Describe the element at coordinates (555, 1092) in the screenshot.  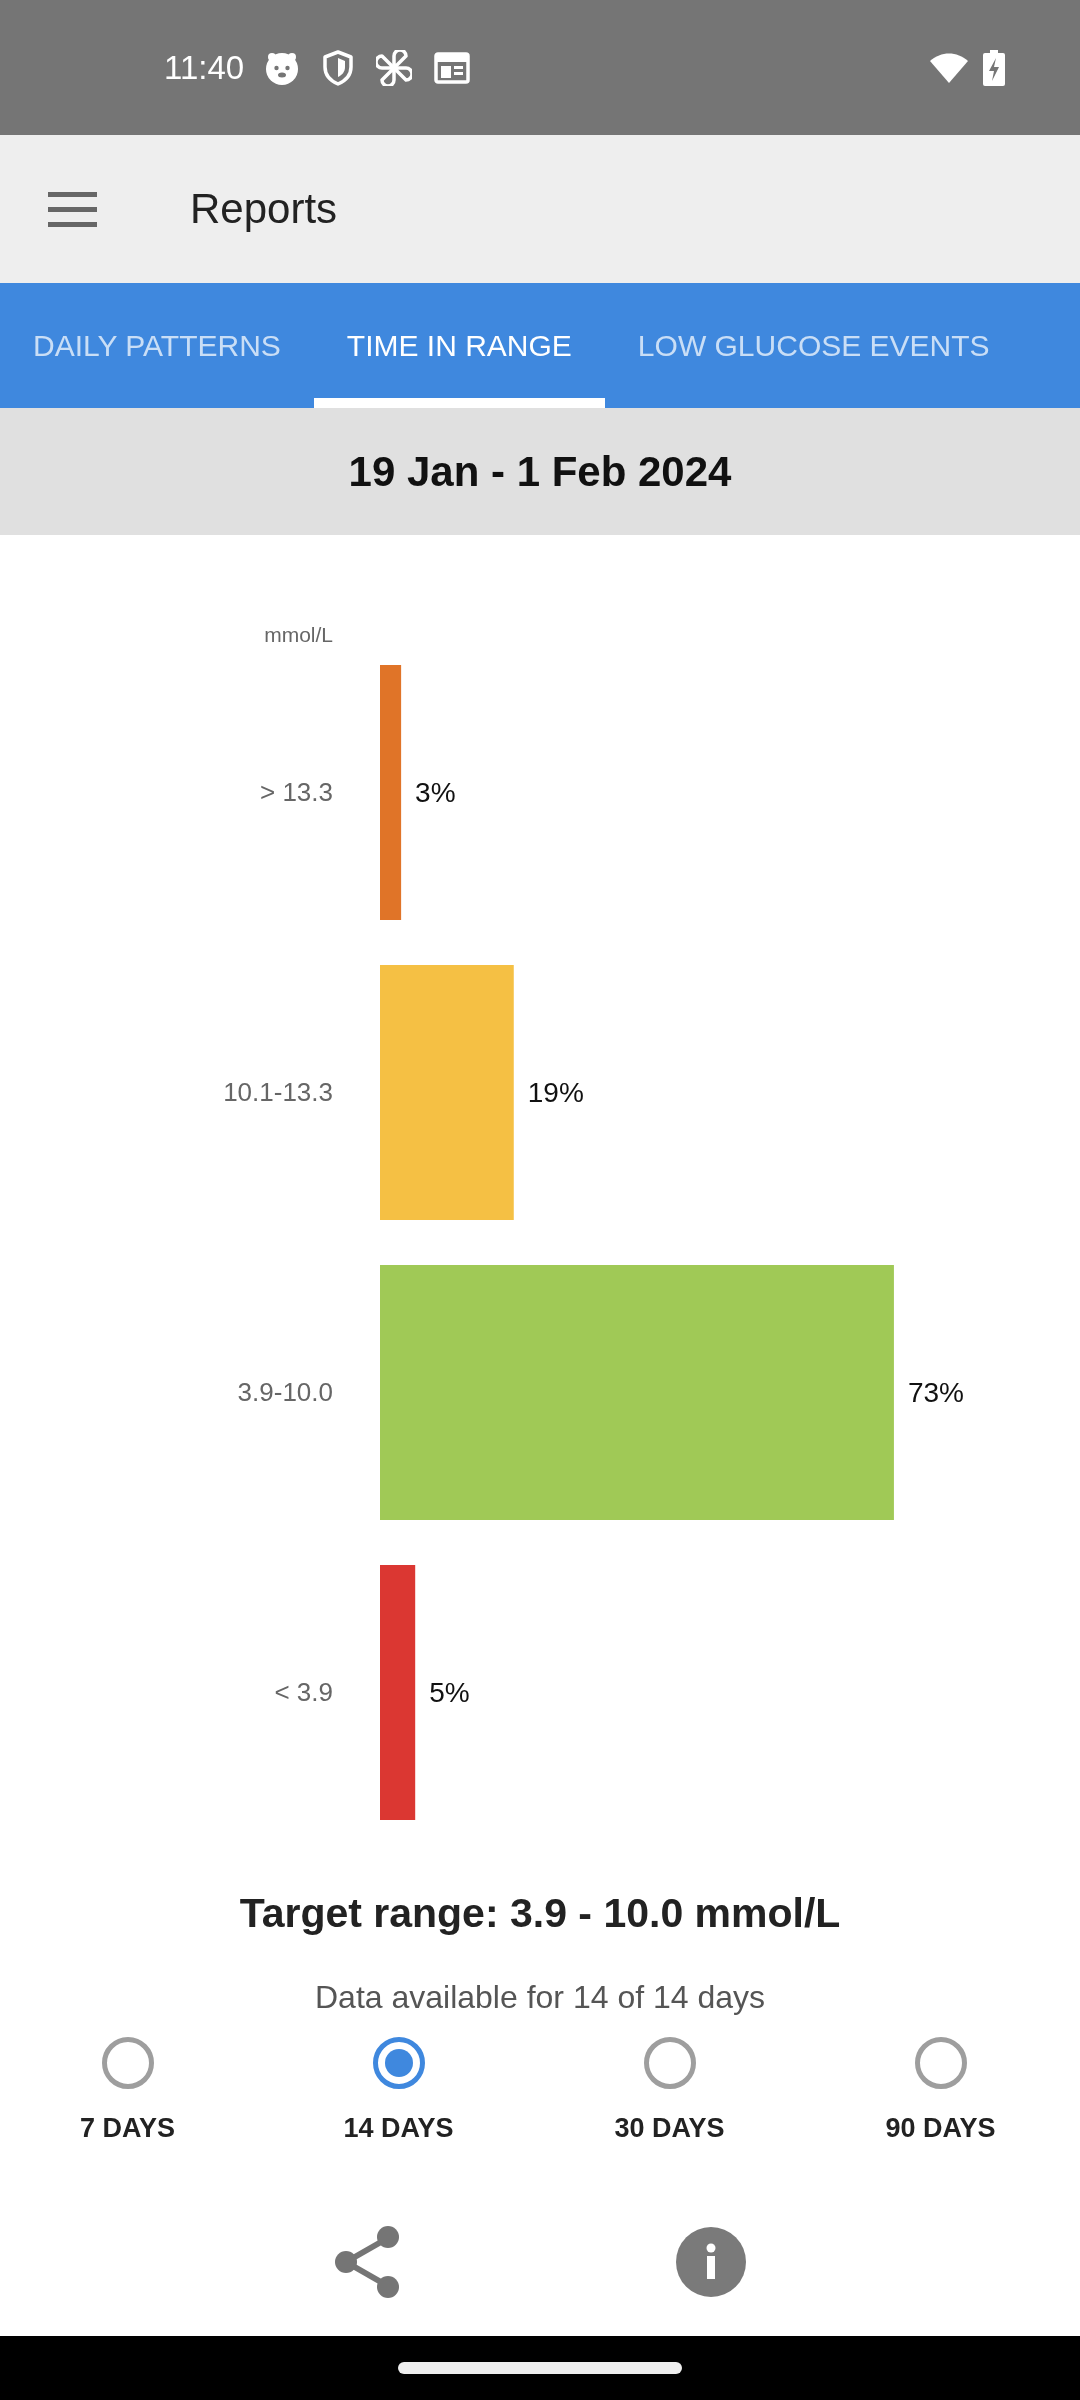
I see `value-label: 19%` at that location.